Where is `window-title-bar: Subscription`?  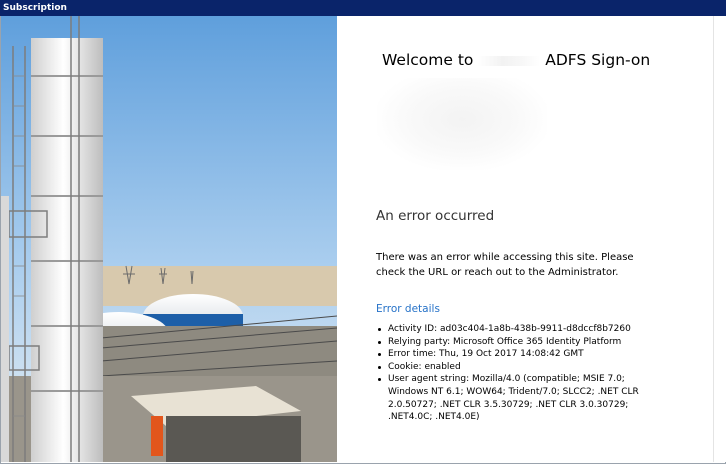 window-title-bar: Subscription is located at coordinates (363, 8).